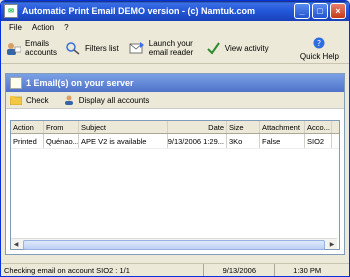  Describe the element at coordinates (114, 100) in the screenshot. I see `display-all-accounts-label: Display all accounts` at that location.